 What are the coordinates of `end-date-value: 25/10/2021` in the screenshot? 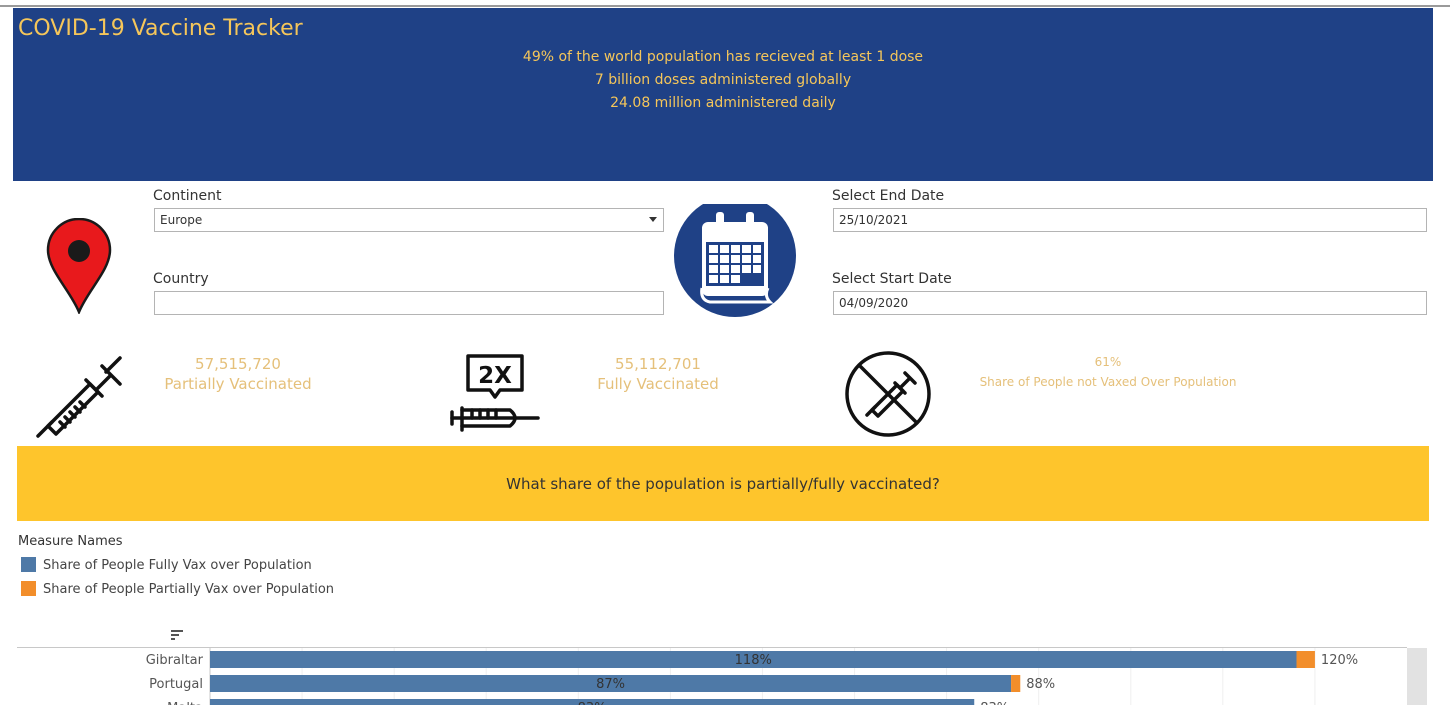 It's located at (874, 220).